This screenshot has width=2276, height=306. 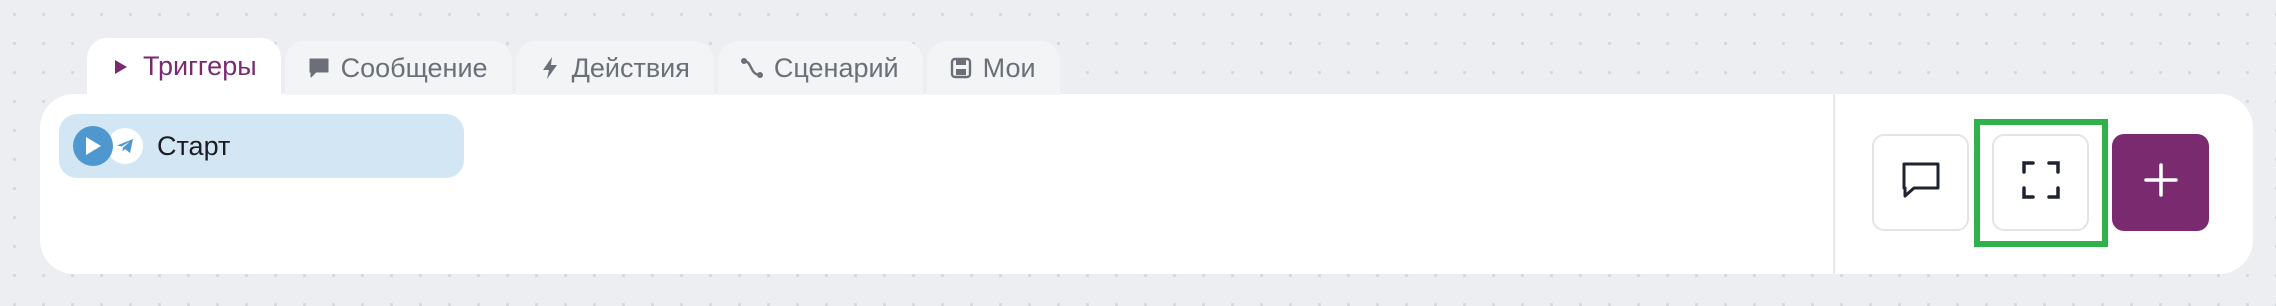 I want to click on divider, so click(x=1834, y=184).